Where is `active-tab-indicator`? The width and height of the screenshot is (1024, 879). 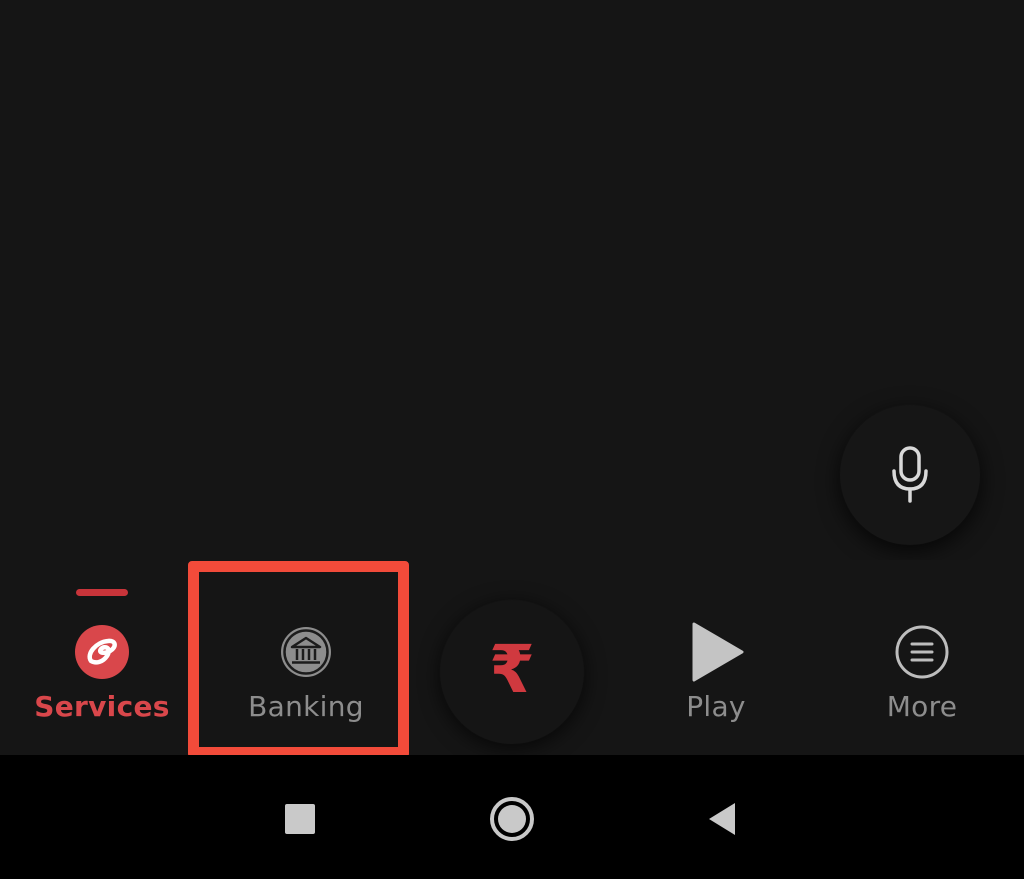
active-tab-indicator is located at coordinates (102, 592).